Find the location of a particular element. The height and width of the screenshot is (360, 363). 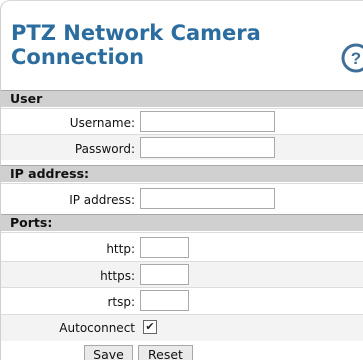

form-row-http: http: is located at coordinates (182, 246).